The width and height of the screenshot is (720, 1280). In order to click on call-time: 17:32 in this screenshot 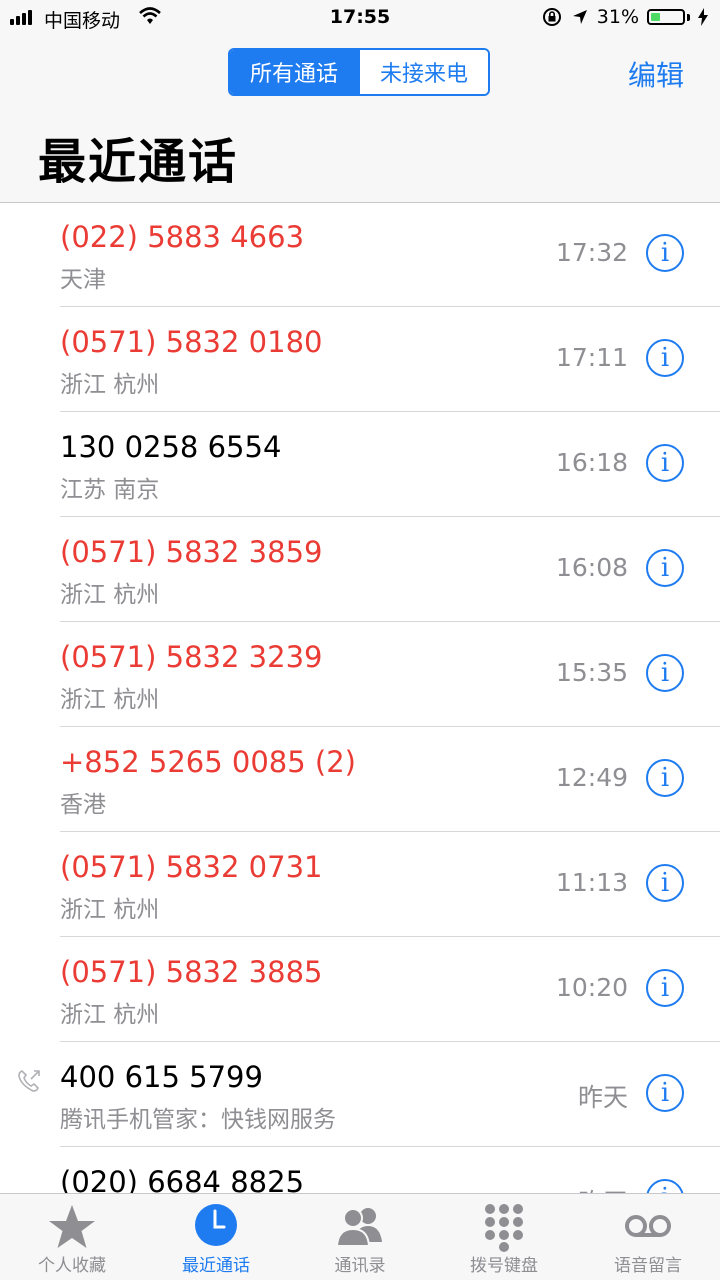, I will do `click(591, 252)`.